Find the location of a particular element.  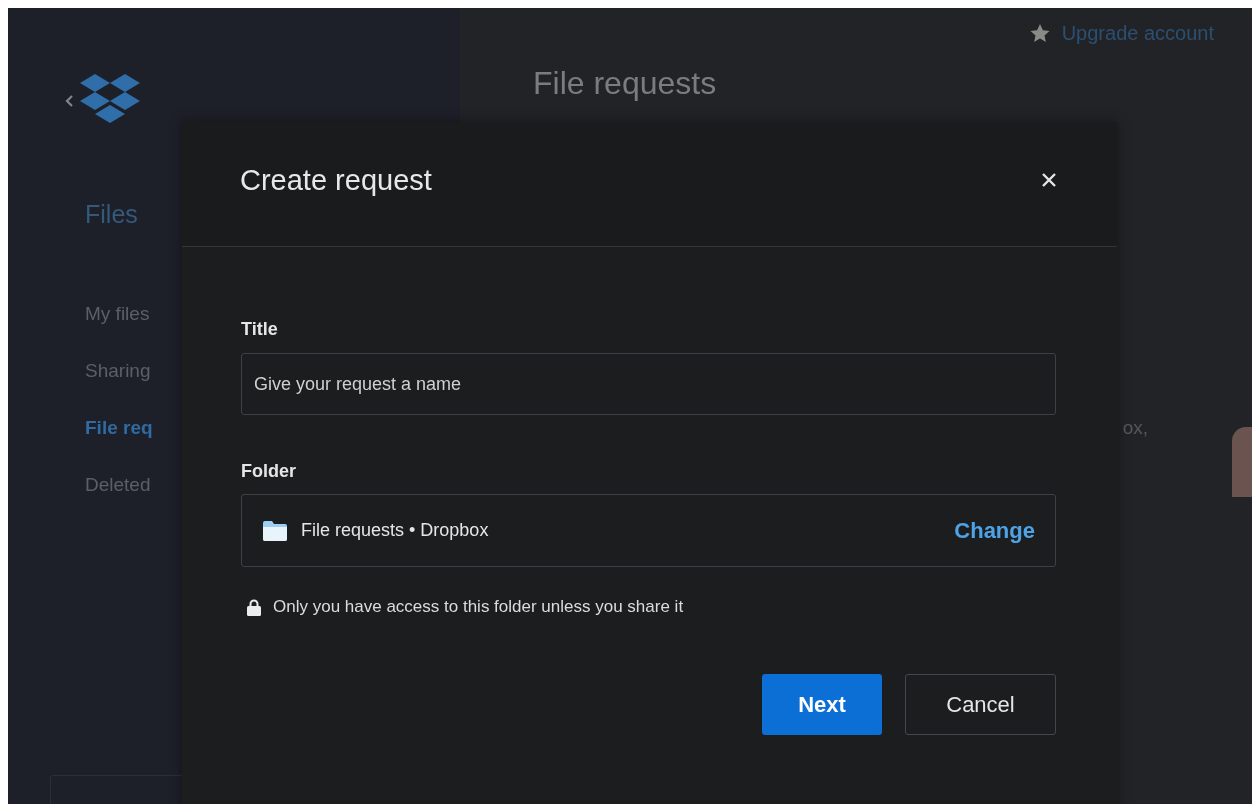

sidebar-item: My files is located at coordinates (133, 314).